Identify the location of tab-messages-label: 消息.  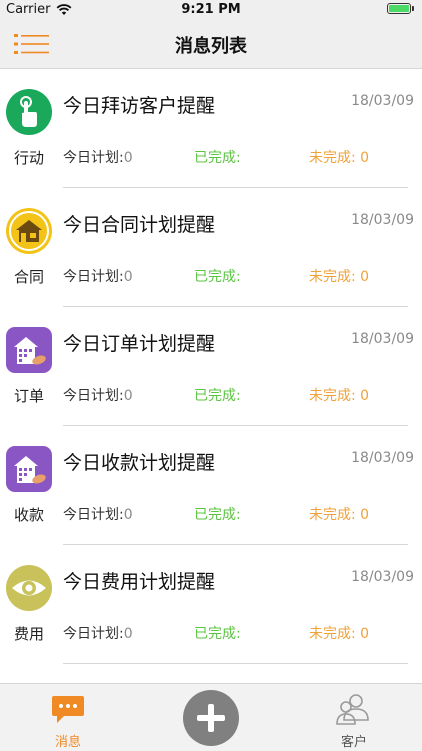
(67, 742).